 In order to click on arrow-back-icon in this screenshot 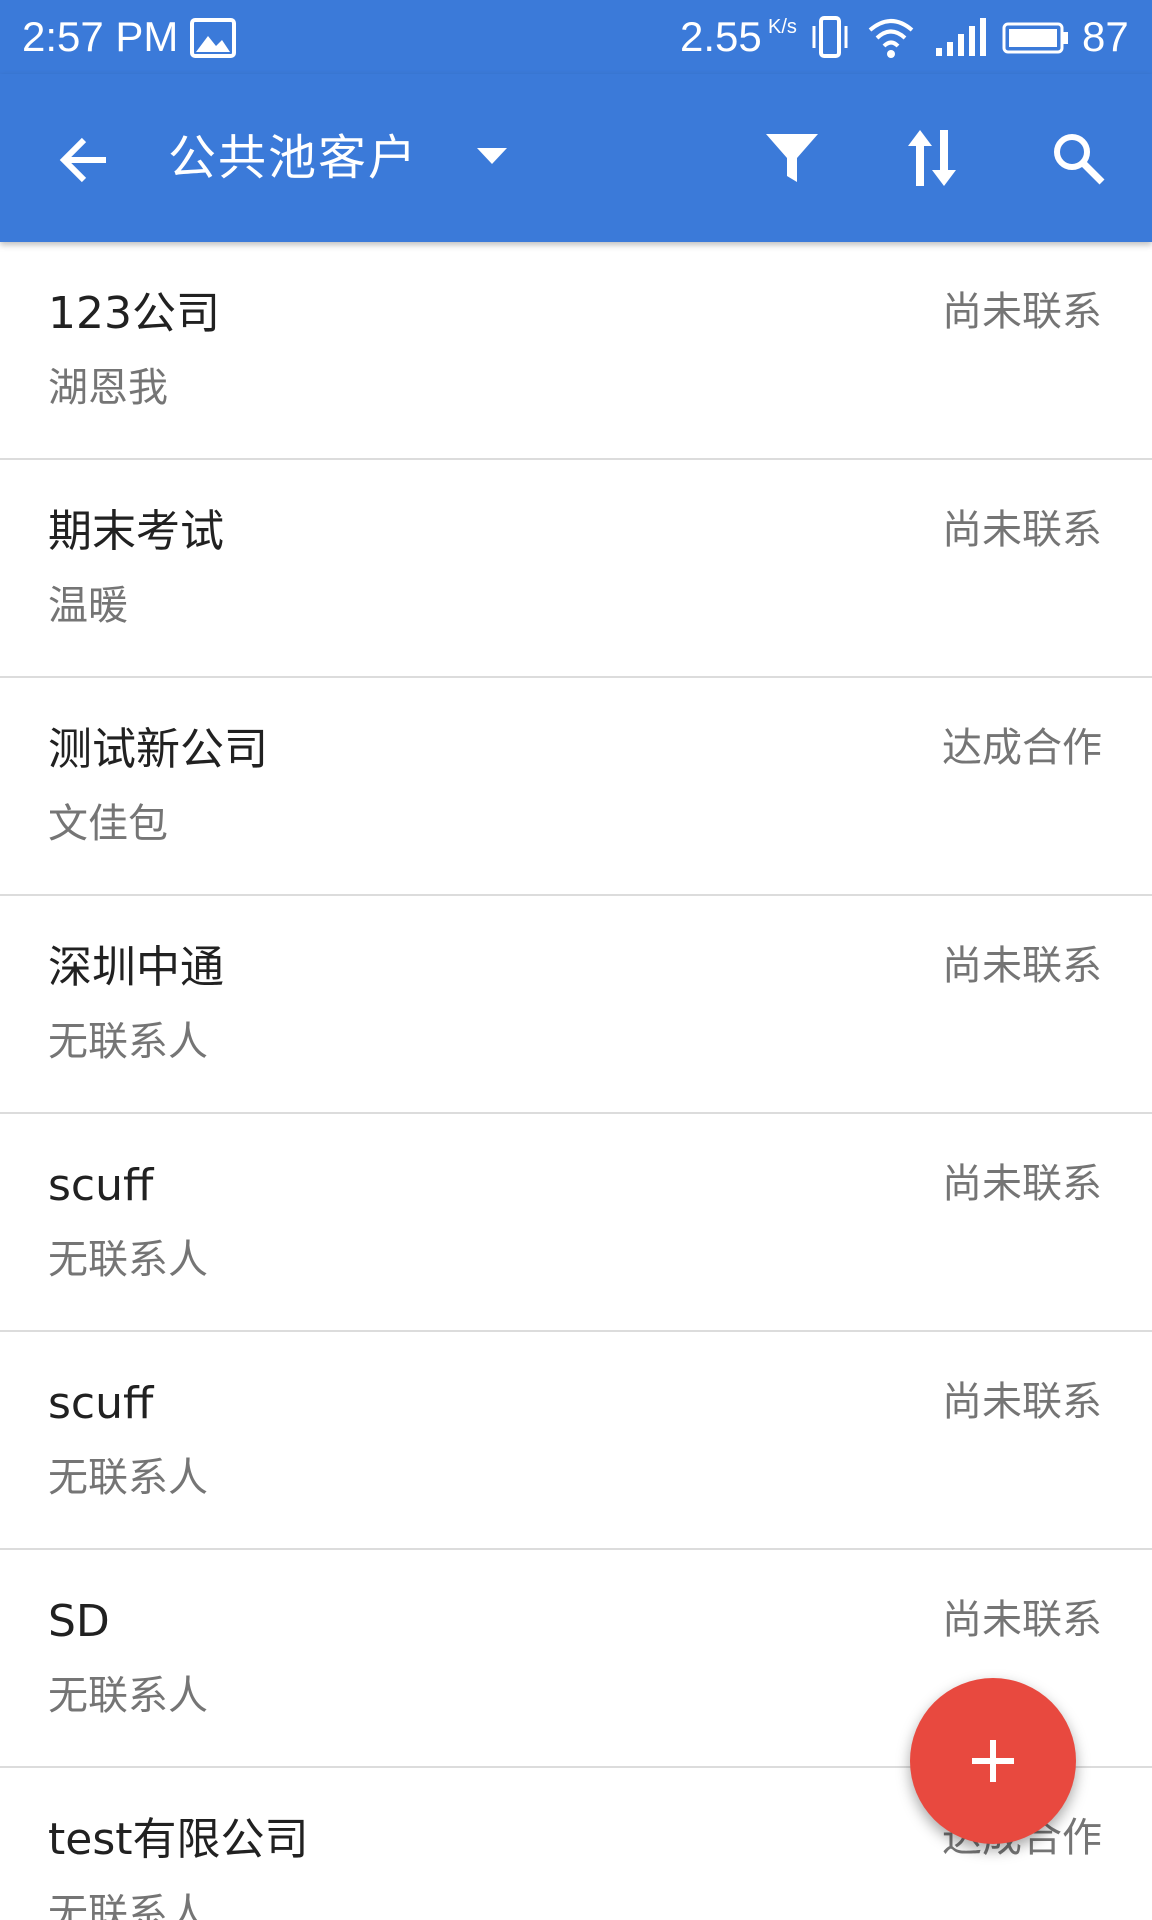, I will do `click(82, 160)`.